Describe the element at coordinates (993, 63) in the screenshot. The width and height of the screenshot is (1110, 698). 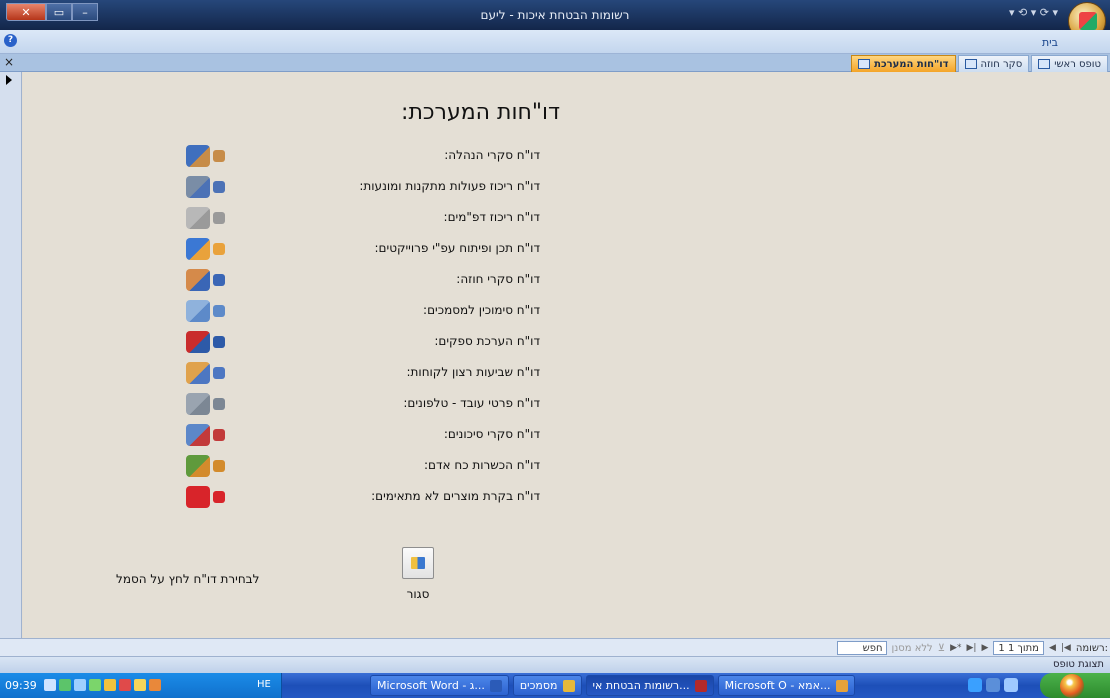
I see `tab-contract-review: סקר חוזה` at that location.